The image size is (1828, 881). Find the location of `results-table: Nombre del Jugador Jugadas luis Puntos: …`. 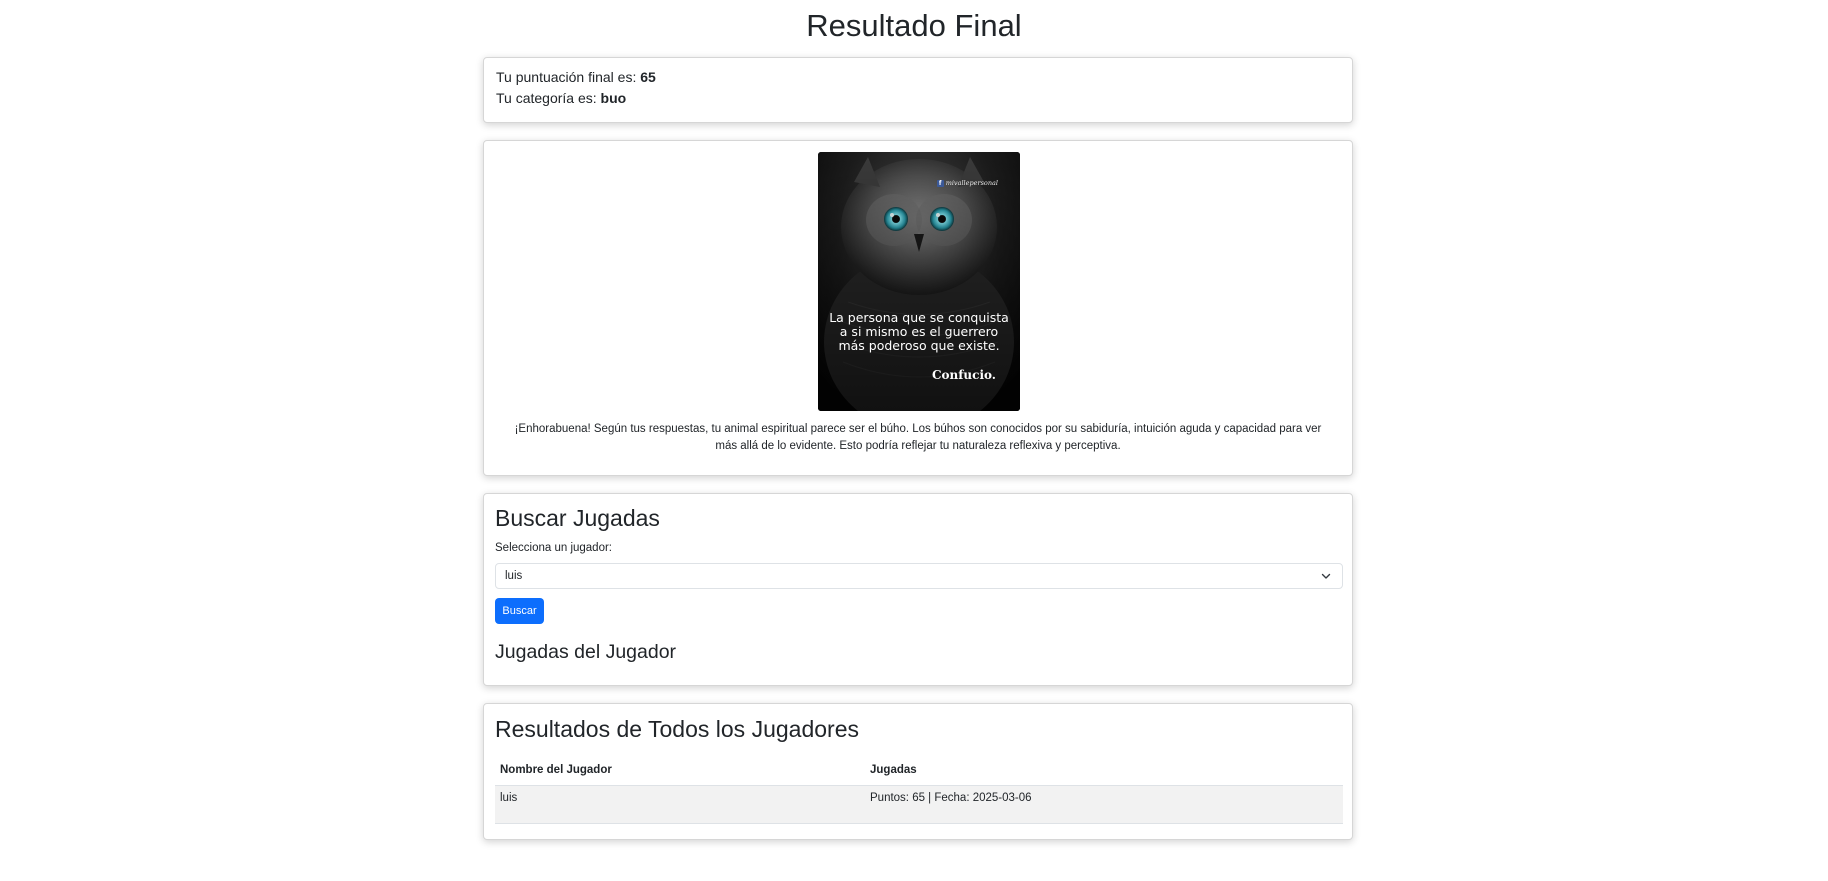

results-table: Nombre del Jugador Jugadas luis Puntos: … is located at coordinates (919, 789).